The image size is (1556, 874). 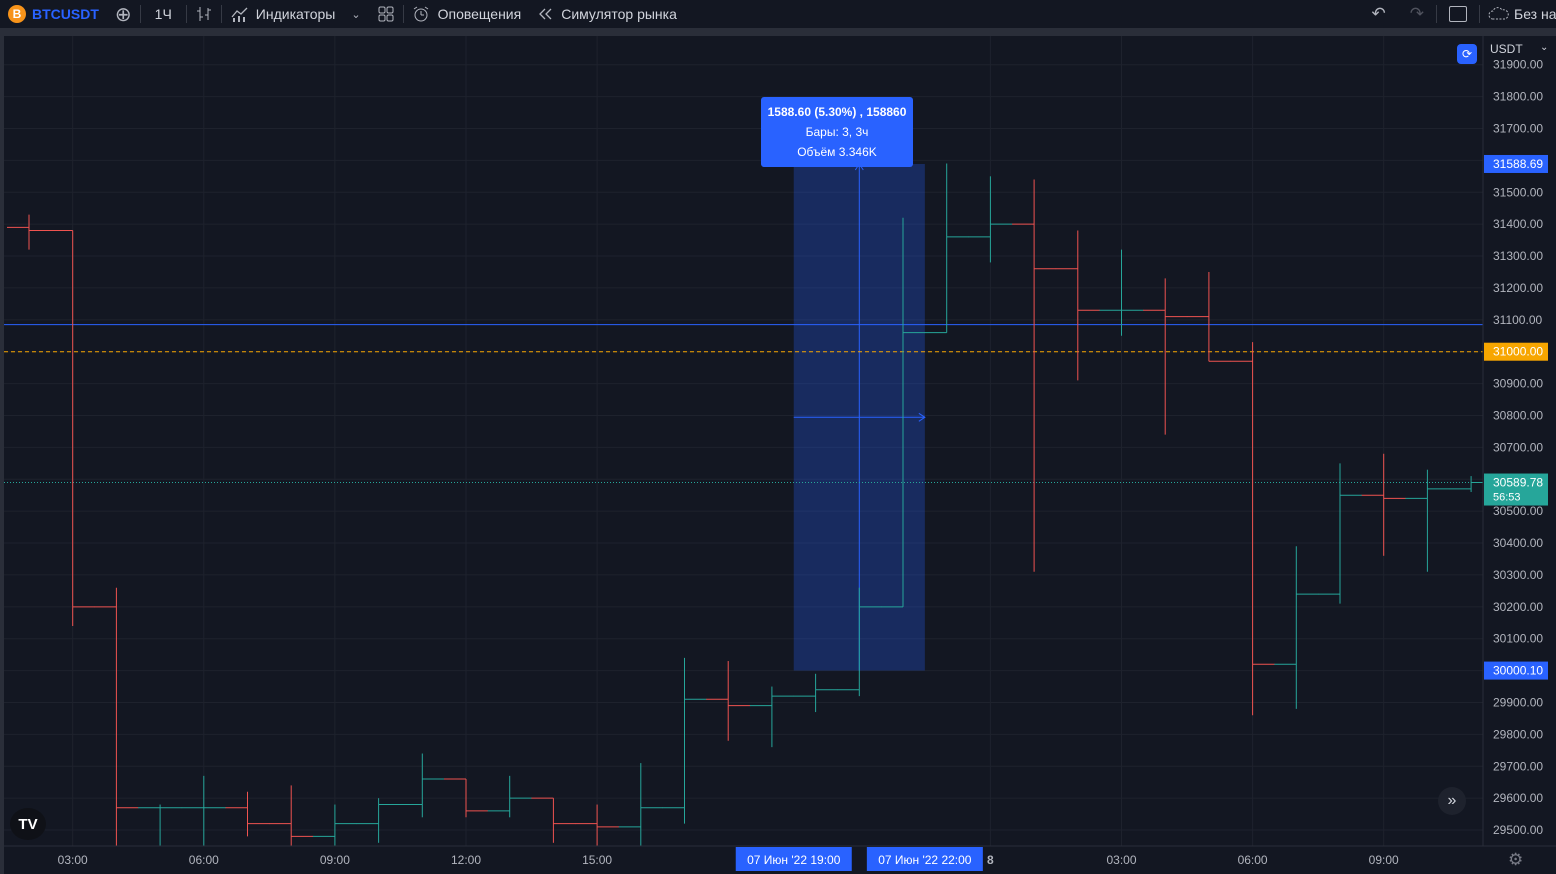 What do you see at coordinates (1518, 224) in the screenshot?
I see `price-tick-label: 31400.00` at bounding box center [1518, 224].